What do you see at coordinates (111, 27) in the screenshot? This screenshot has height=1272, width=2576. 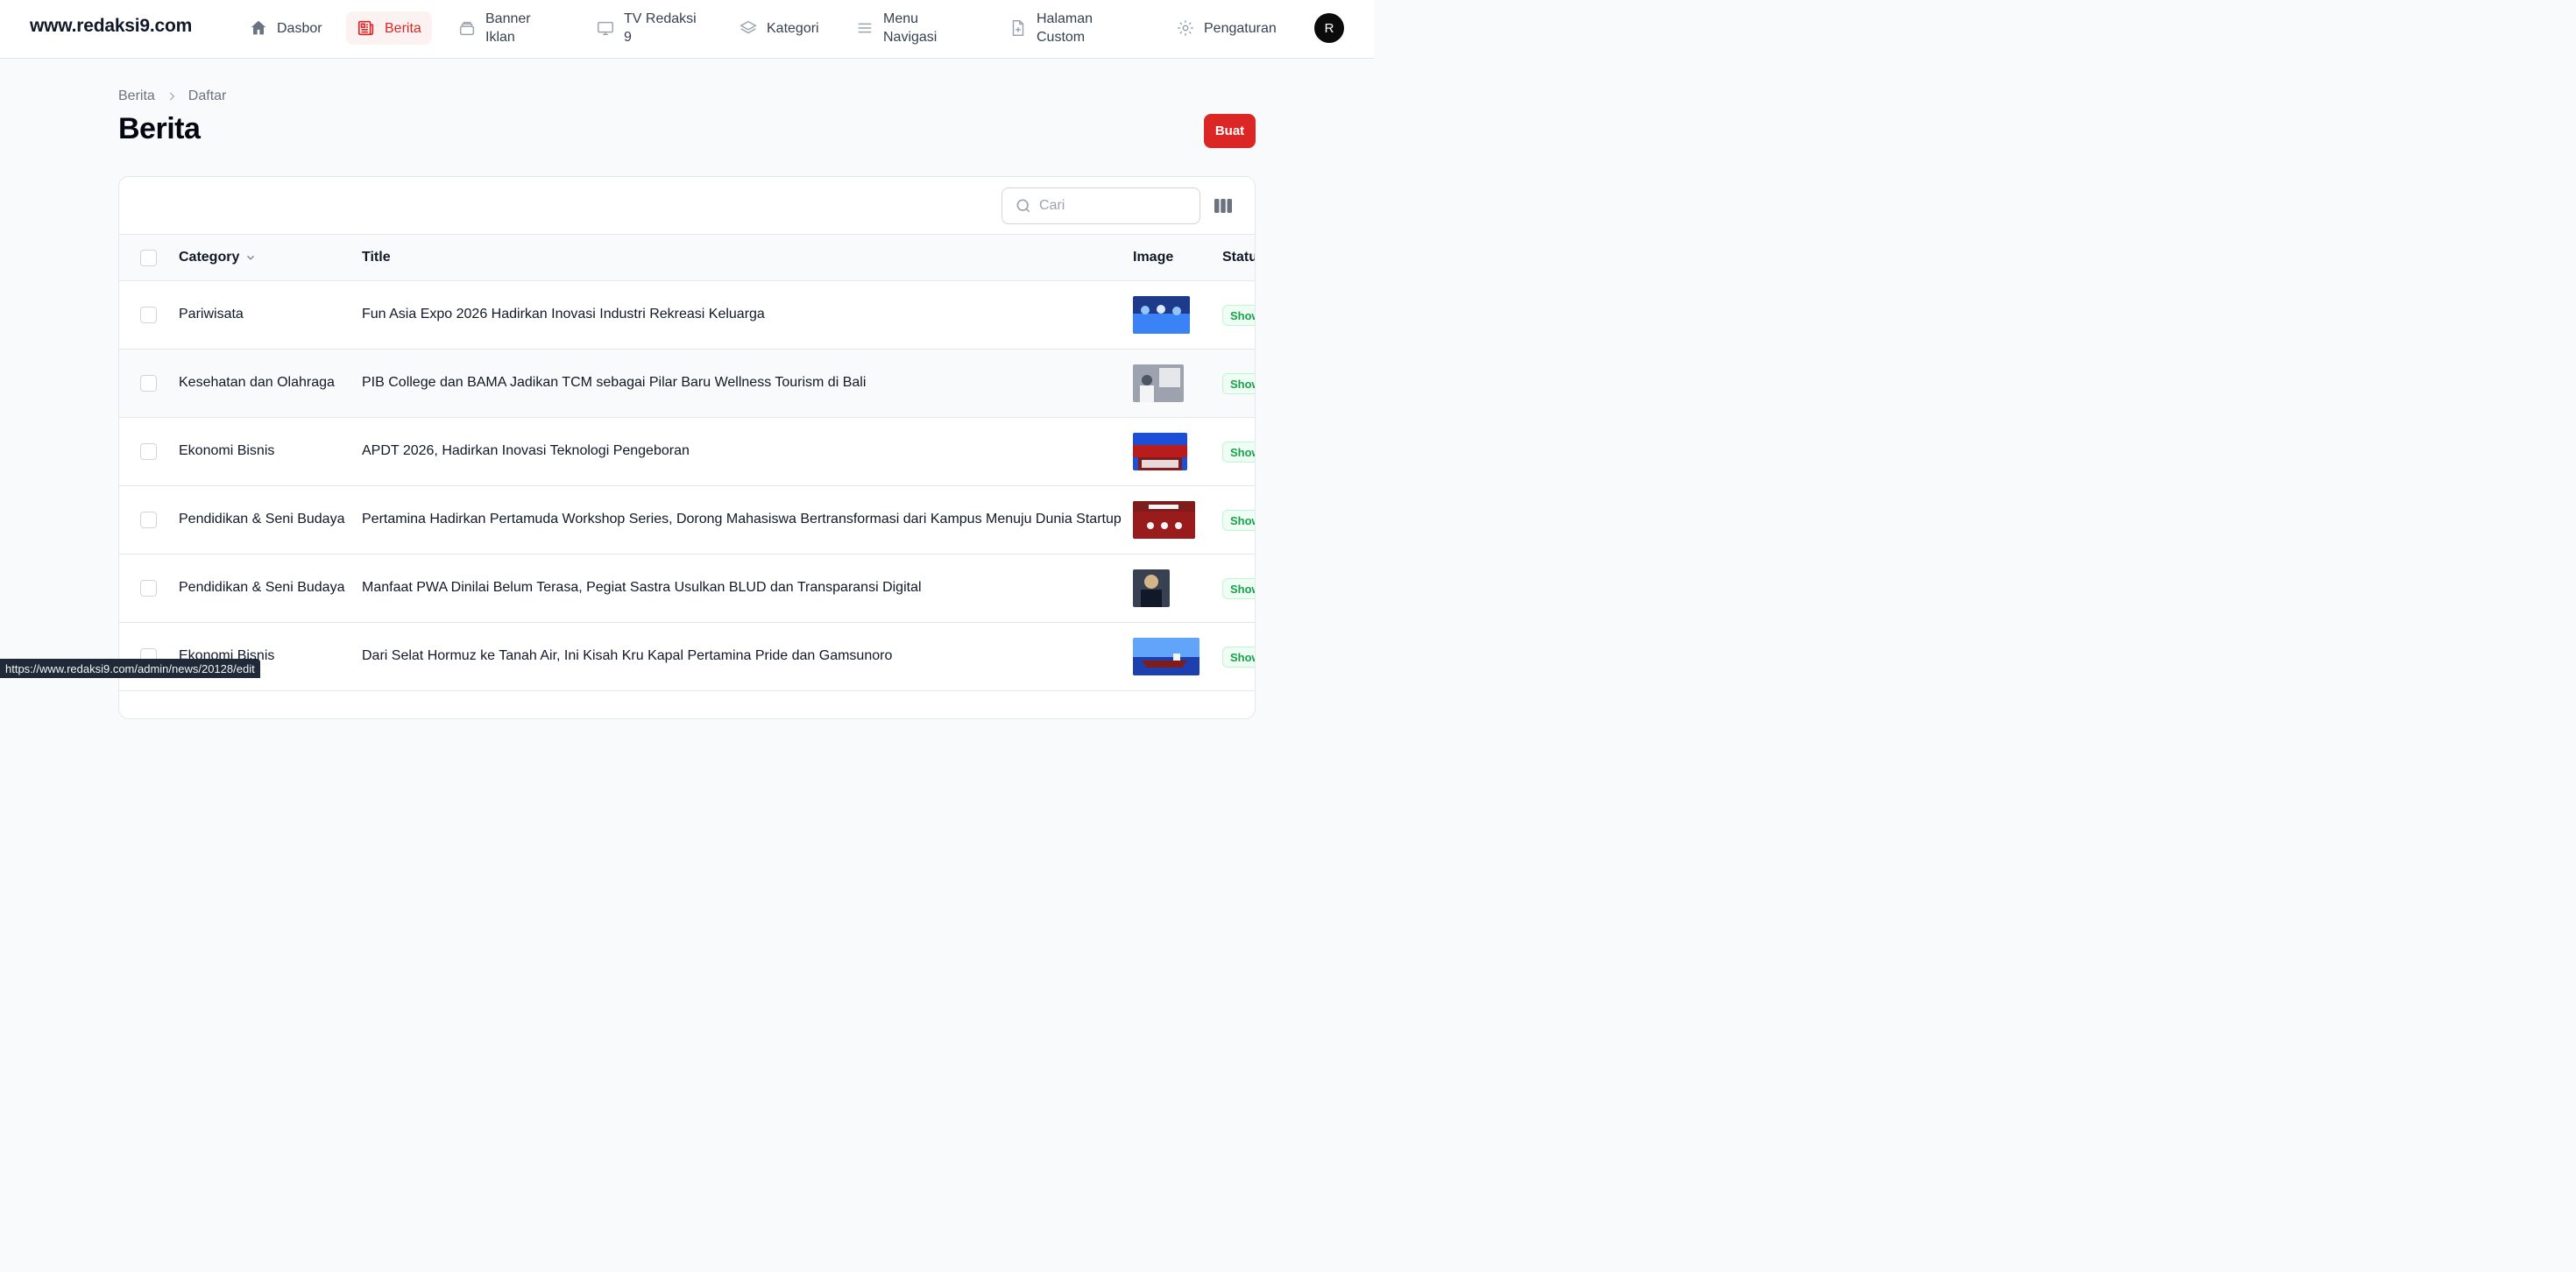 I see `brand-logo: www.redaksi9.com` at bounding box center [111, 27].